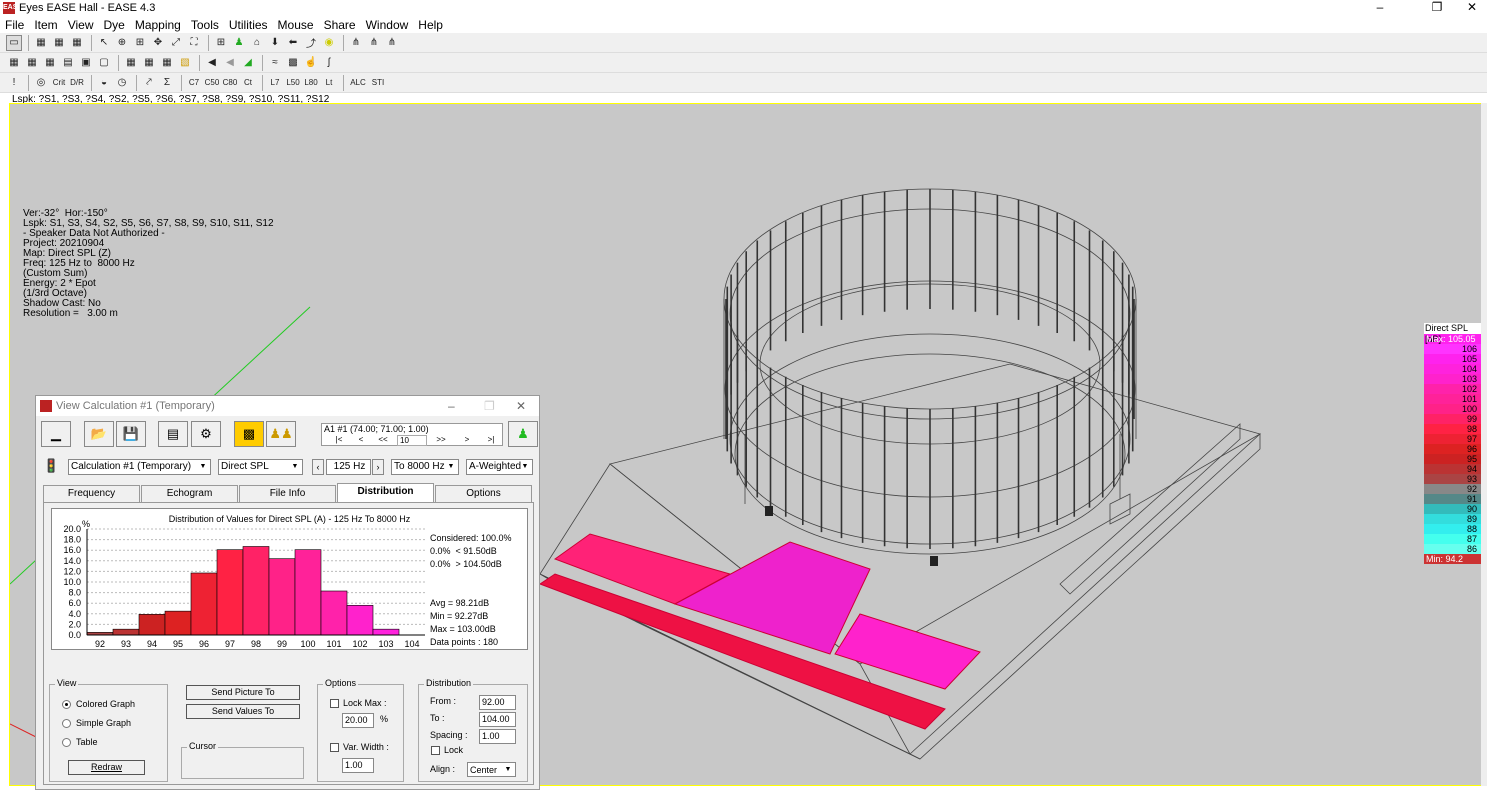 Image resolution: width=1487 pixels, height=793 pixels. Describe the element at coordinates (383, 440) in the screenshot. I see `nav-button-2: <<` at that location.